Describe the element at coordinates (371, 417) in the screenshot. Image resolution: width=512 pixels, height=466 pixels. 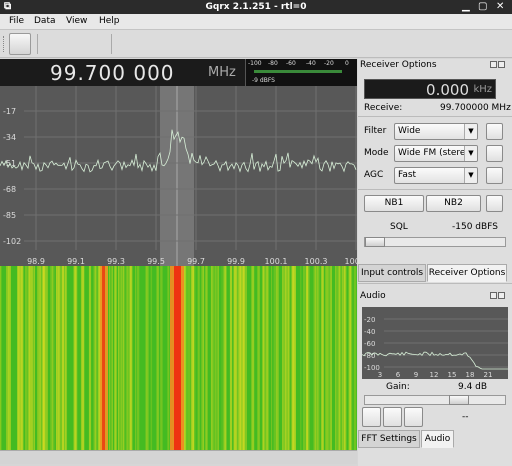
I see `audio-options-button` at that location.